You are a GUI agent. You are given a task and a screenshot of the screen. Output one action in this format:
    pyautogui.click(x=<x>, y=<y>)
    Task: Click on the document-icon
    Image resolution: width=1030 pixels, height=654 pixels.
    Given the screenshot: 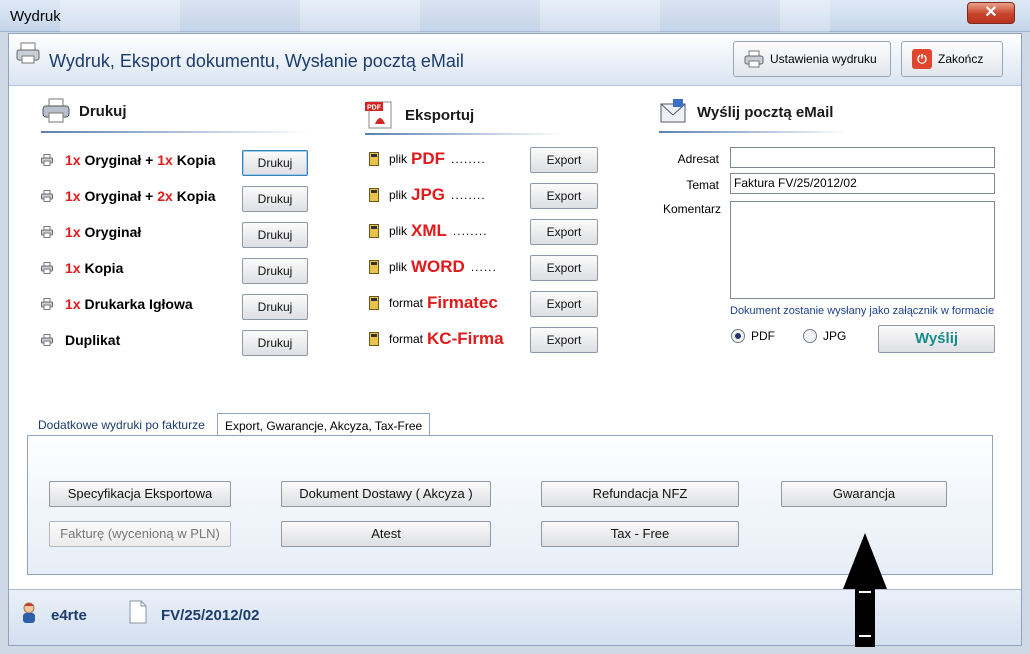 What is the action you would take?
    pyautogui.click(x=138, y=612)
    